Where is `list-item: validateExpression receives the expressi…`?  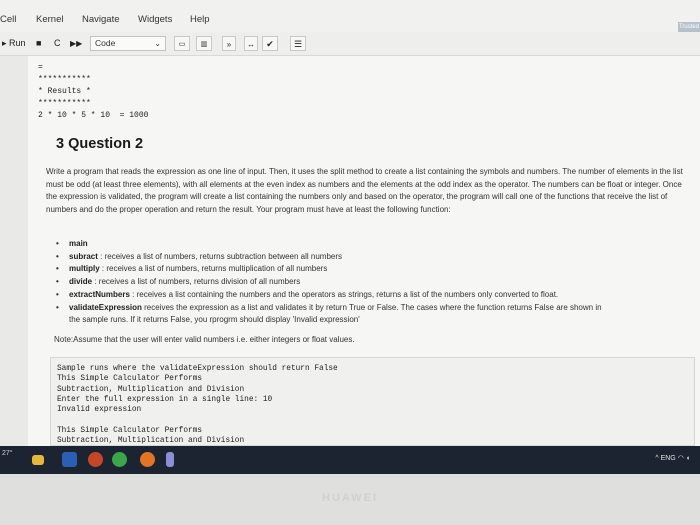
list-item: validateExpression receives the expressi… is located at coordinates (371, 308).